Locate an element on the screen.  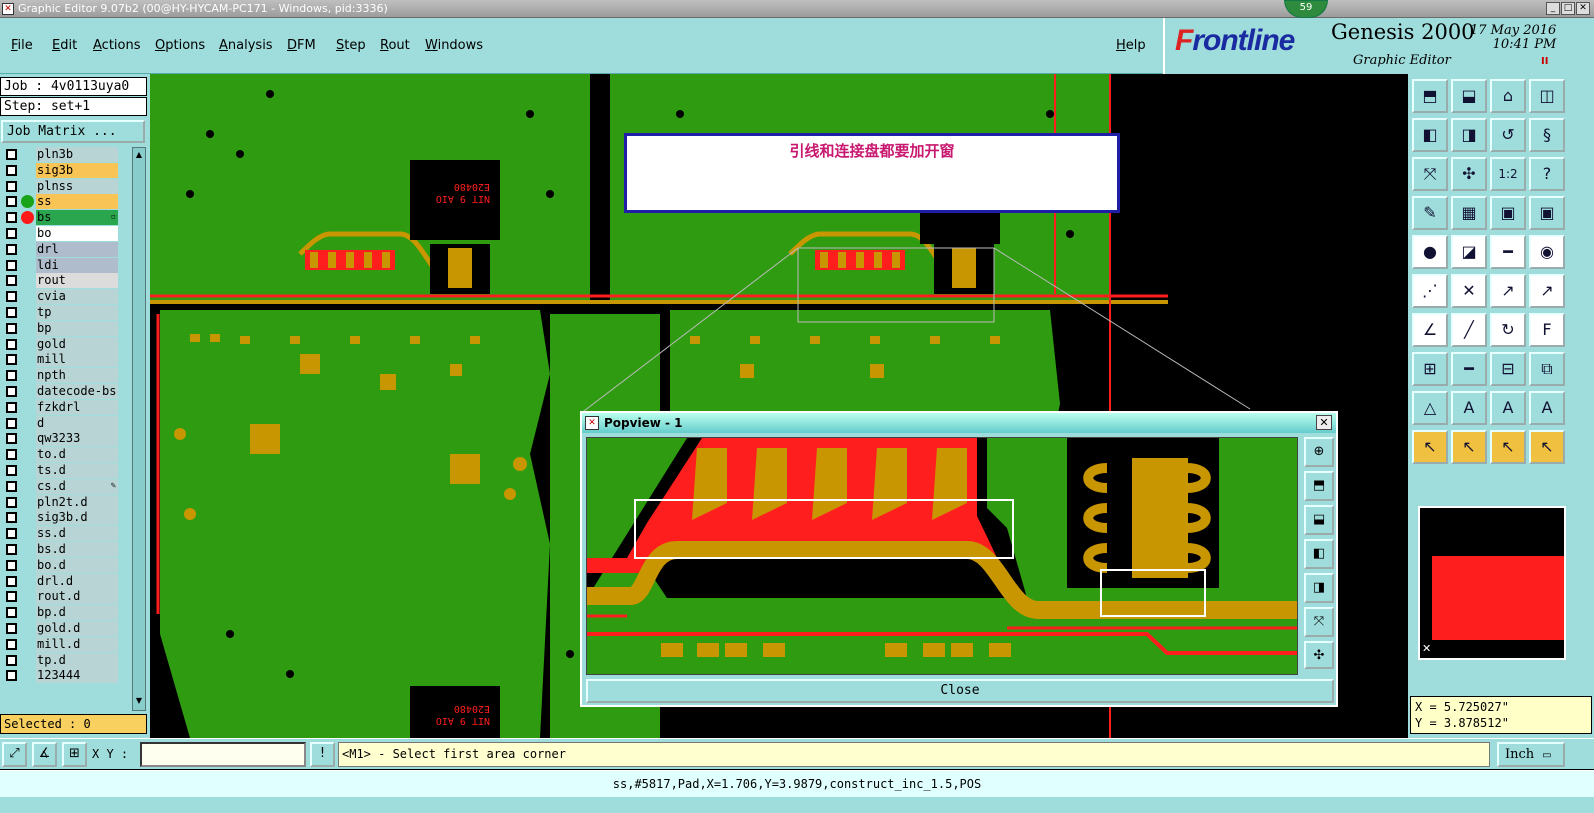
close-window-button: ✕ is located at coordinates (1583, 8).